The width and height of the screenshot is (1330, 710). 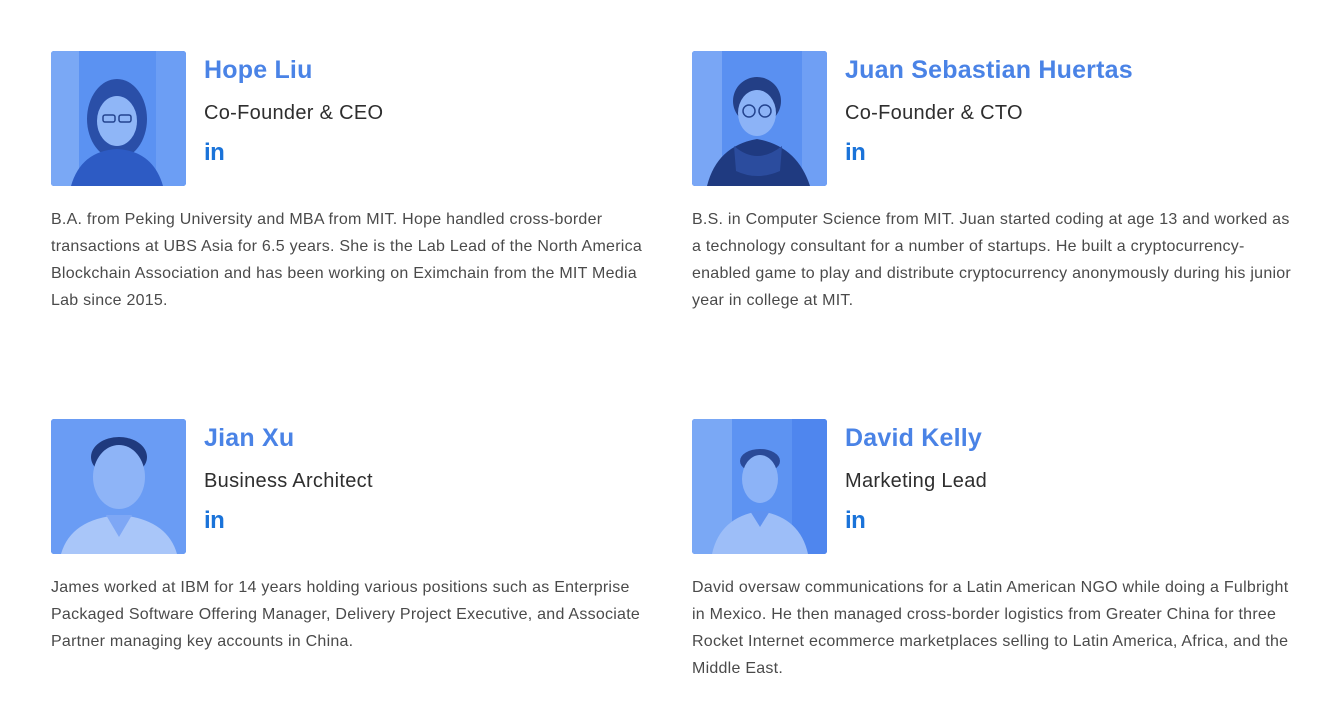 I want to click on member-role: Co-Founder & CEO, so click(x=294, y=113).